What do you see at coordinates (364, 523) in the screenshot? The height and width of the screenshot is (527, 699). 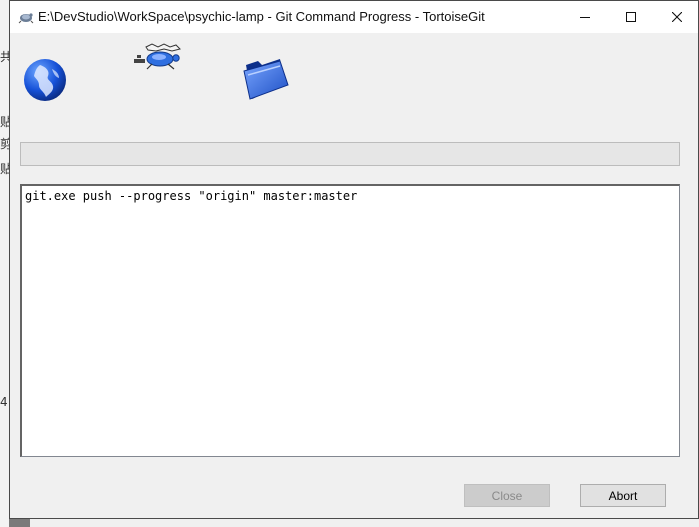 I see `background-bottom-panel` at bounding box center [364, 523].